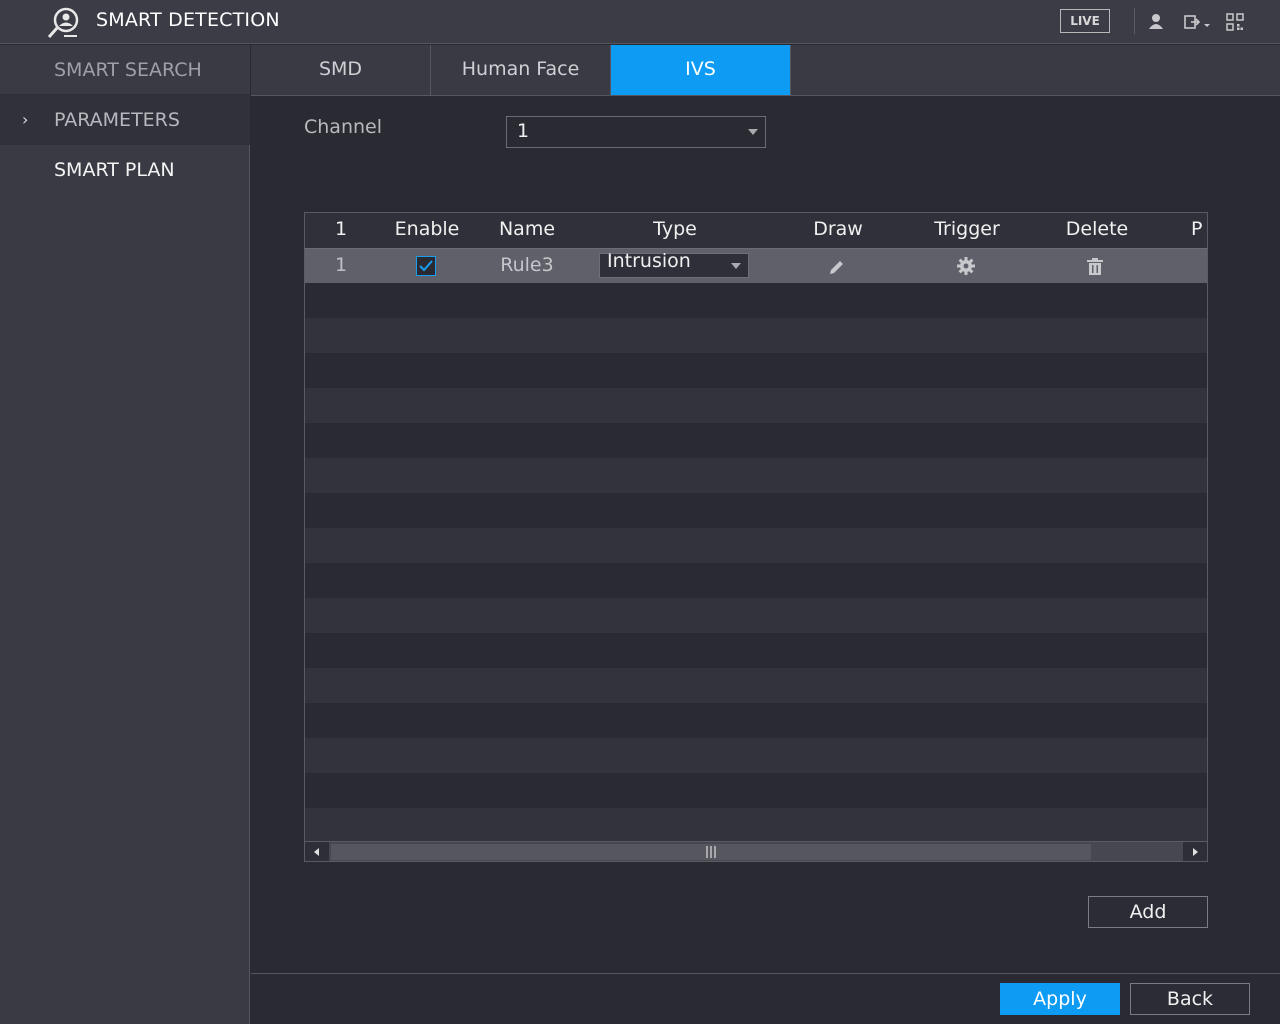 This screenshot has height=1024, width=1280. What do you see at coordinates (1235, 22) in the screenshot?
I see `qr-code-icon` at bounding box center [1235, 22].